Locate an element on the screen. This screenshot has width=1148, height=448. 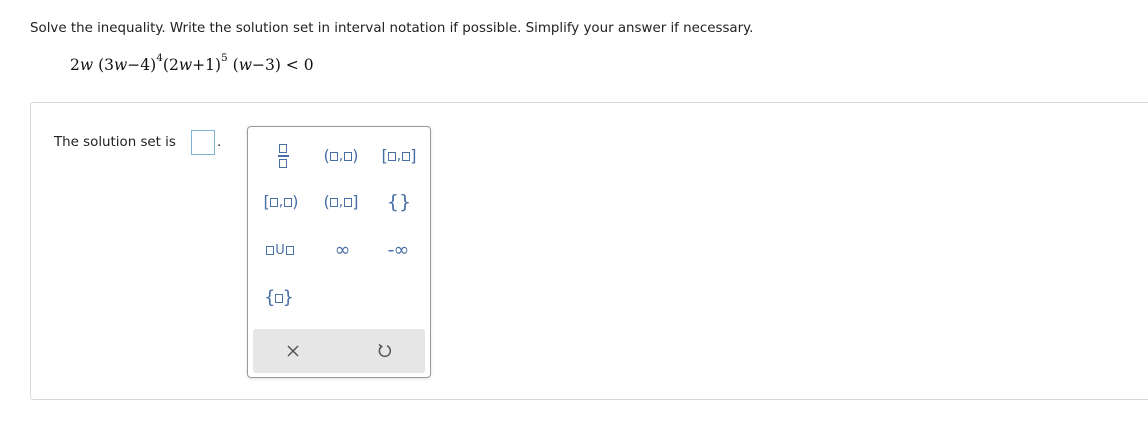
prompt-period: . is located at coordinates (219, 142).